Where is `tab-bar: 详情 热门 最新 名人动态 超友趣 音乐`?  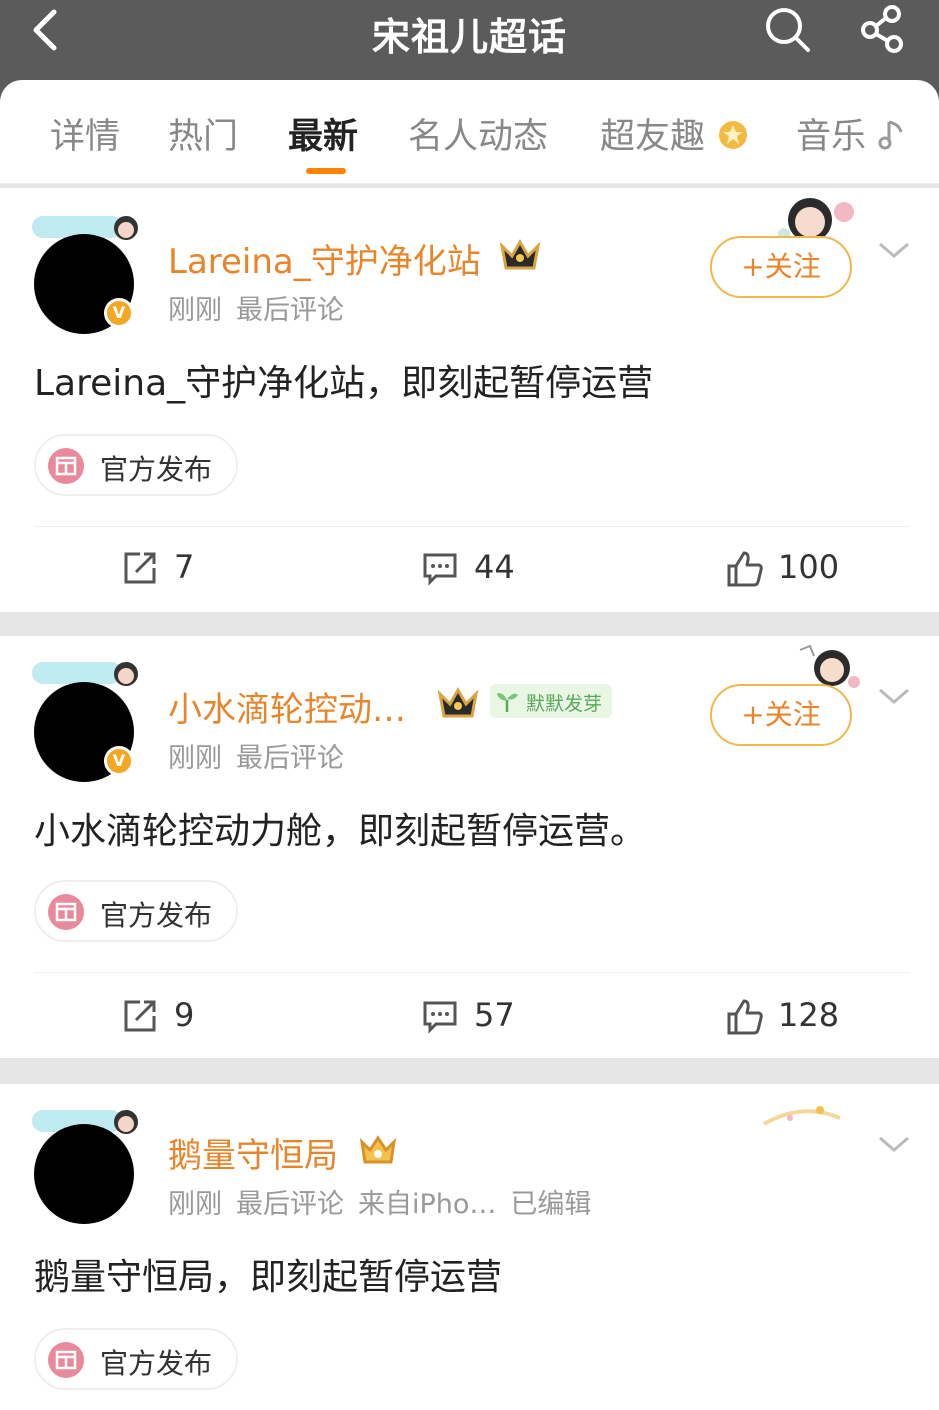 tab-bar: 详情 热门 最新 名人动态 超友趣 音乐 is located at coordinates (469, 132).